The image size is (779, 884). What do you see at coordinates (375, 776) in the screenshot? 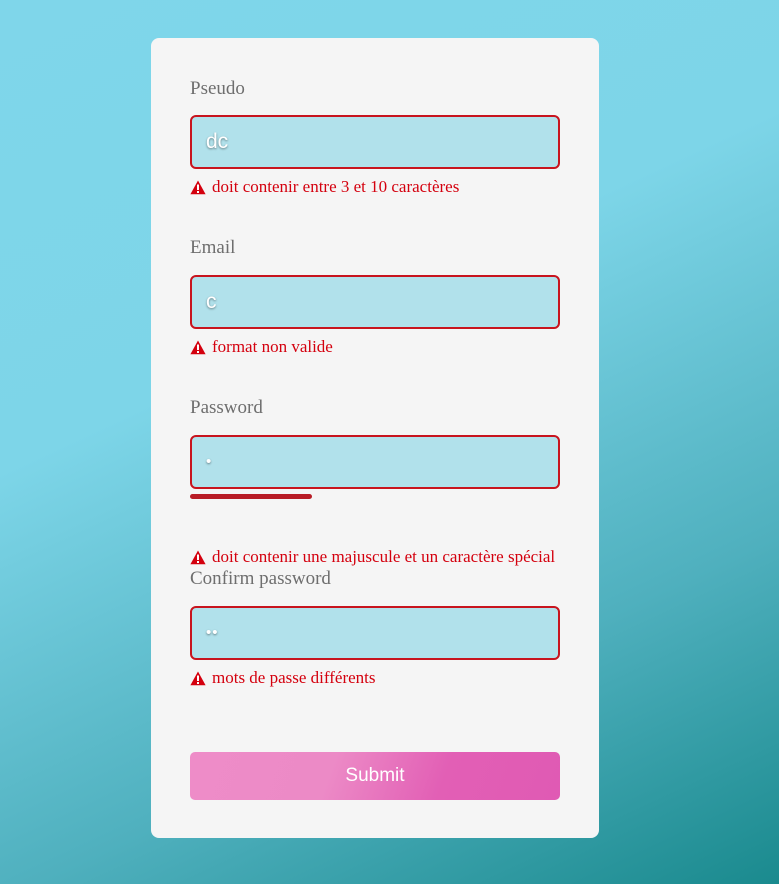
I see `submit-button: Submit` at bounding box center [375, 776].